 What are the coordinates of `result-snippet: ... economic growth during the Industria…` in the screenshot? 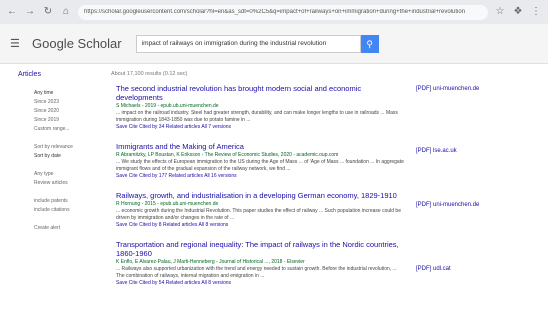 It's located at (258, 214).